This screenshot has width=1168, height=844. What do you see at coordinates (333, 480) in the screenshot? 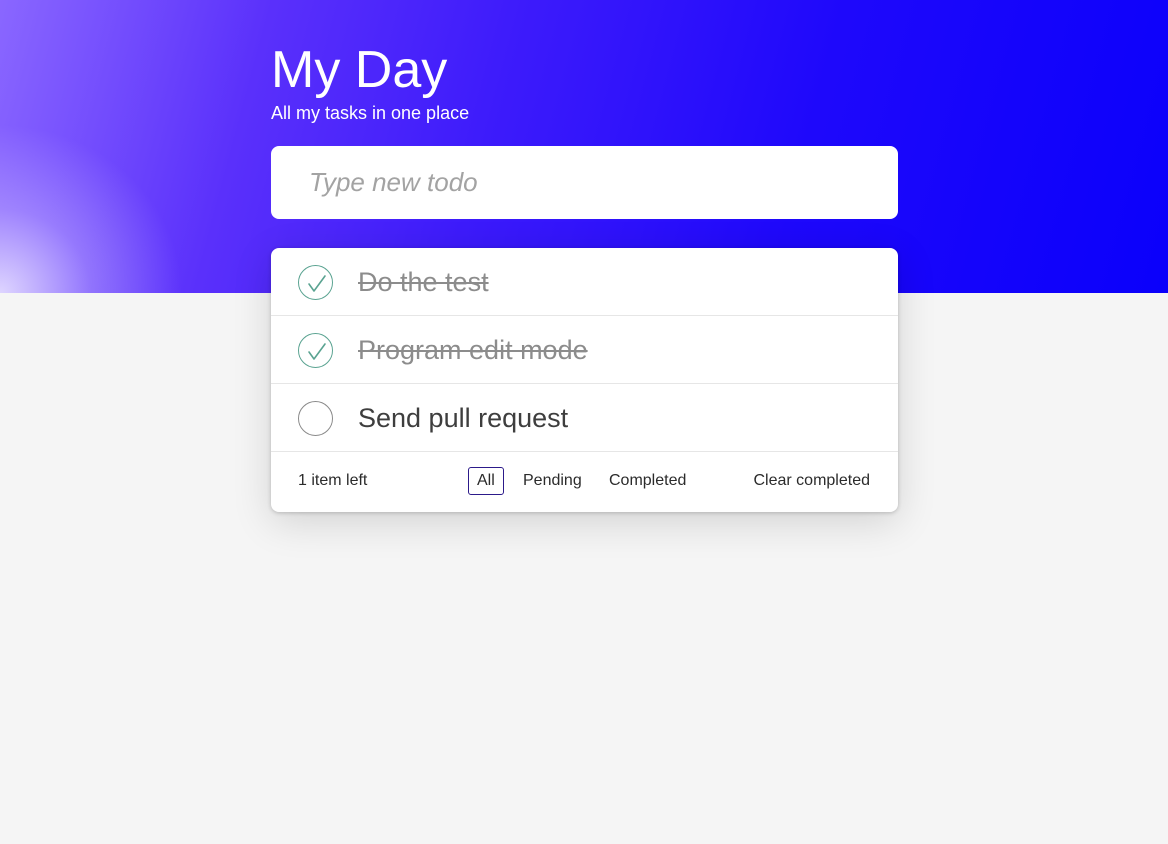
I see `items-left-count: 1 item left` at bounding box center [333, 480].